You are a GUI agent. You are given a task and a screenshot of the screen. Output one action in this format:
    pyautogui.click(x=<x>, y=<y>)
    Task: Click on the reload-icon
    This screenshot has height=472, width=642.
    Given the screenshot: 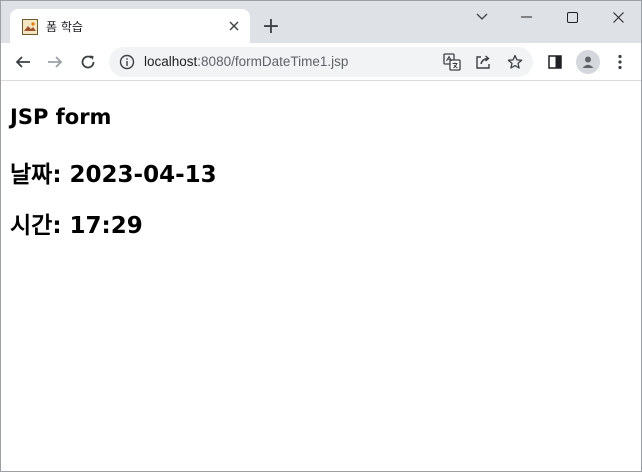 What is the action you would take?
    pyautogui.click(x=88, y=62)
    